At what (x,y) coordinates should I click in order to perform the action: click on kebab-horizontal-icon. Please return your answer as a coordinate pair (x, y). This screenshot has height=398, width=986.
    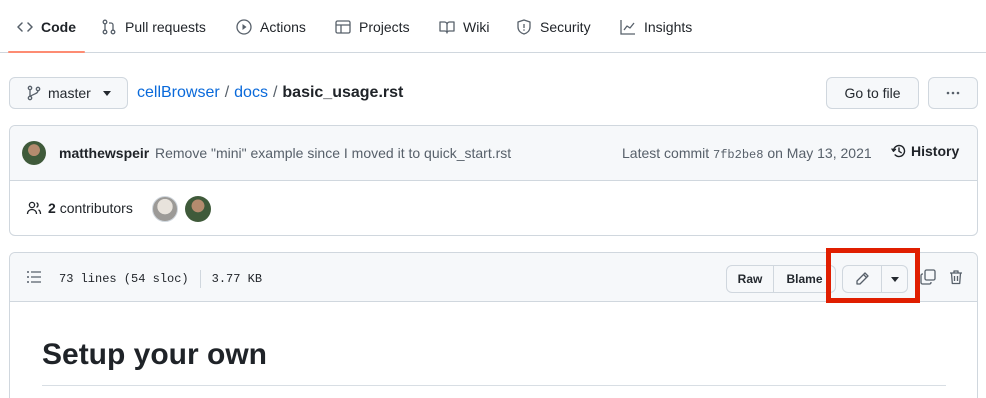
    Looking at the image, I should click on (953, 93).